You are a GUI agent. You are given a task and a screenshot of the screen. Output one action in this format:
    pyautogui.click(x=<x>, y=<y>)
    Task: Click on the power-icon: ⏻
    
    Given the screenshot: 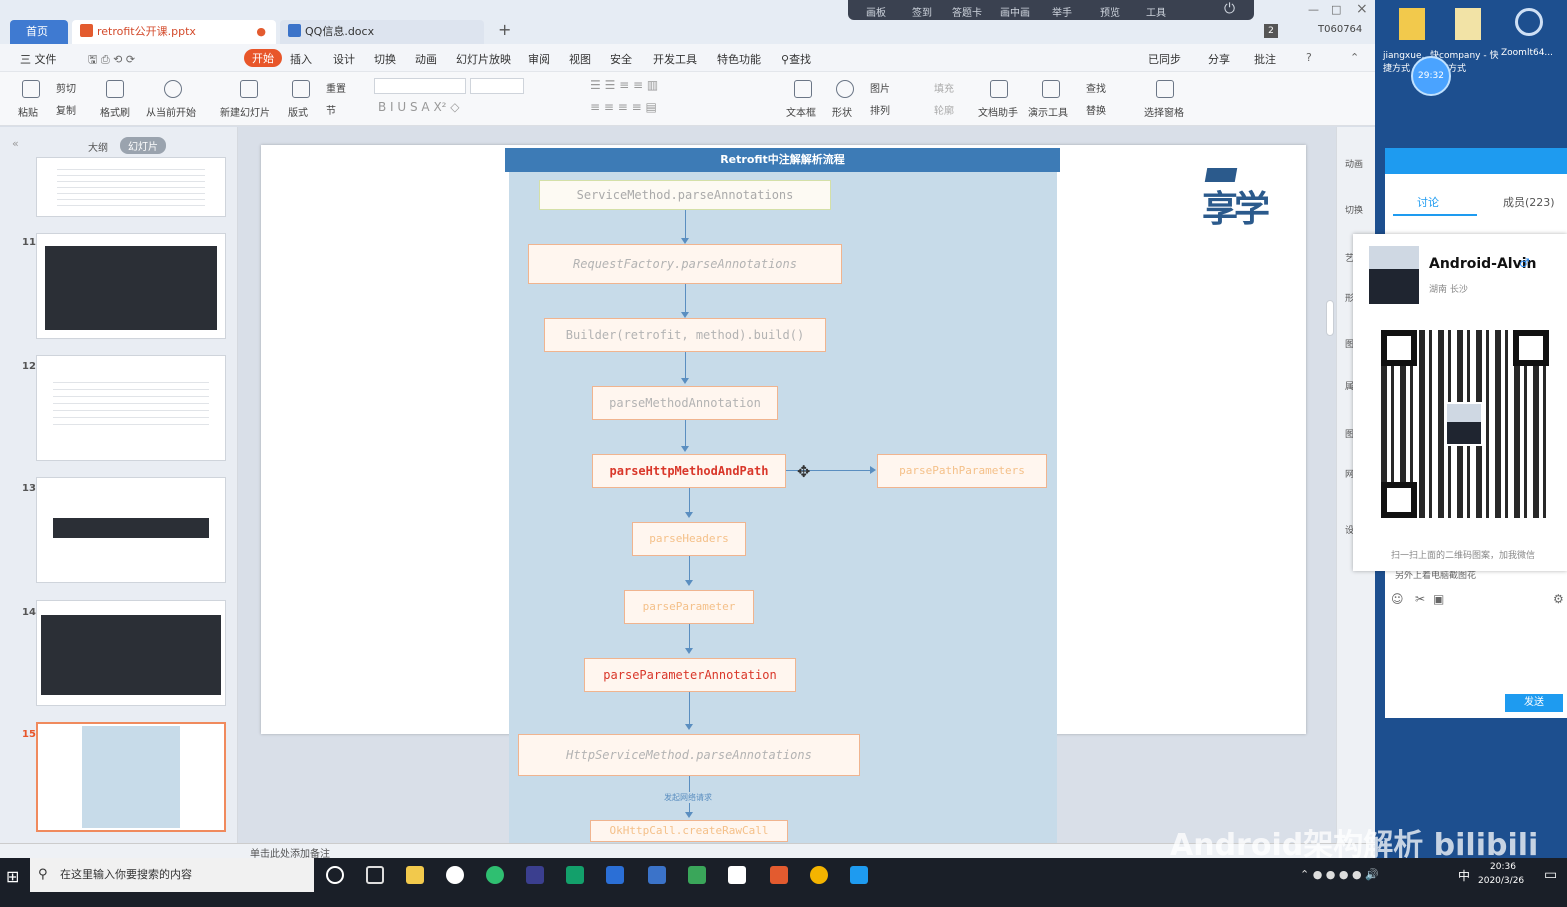 What is the action you would take?
    pyautogui.click(x=1229, y=9)
    